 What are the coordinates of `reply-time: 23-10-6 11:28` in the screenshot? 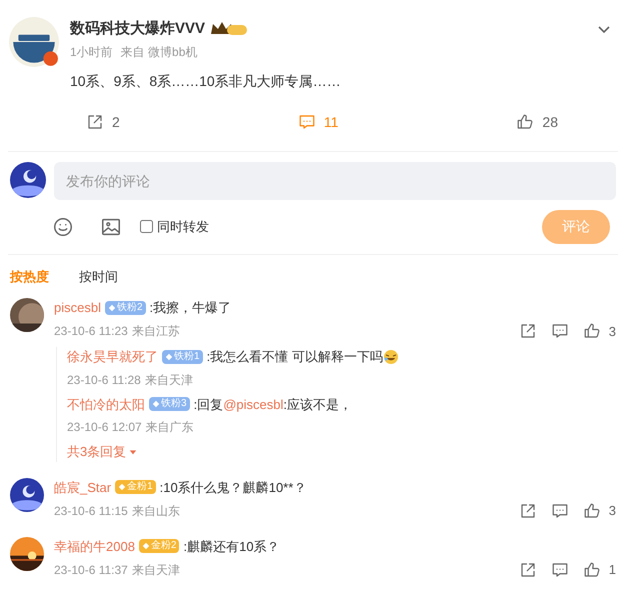 It's located at (104, 380).